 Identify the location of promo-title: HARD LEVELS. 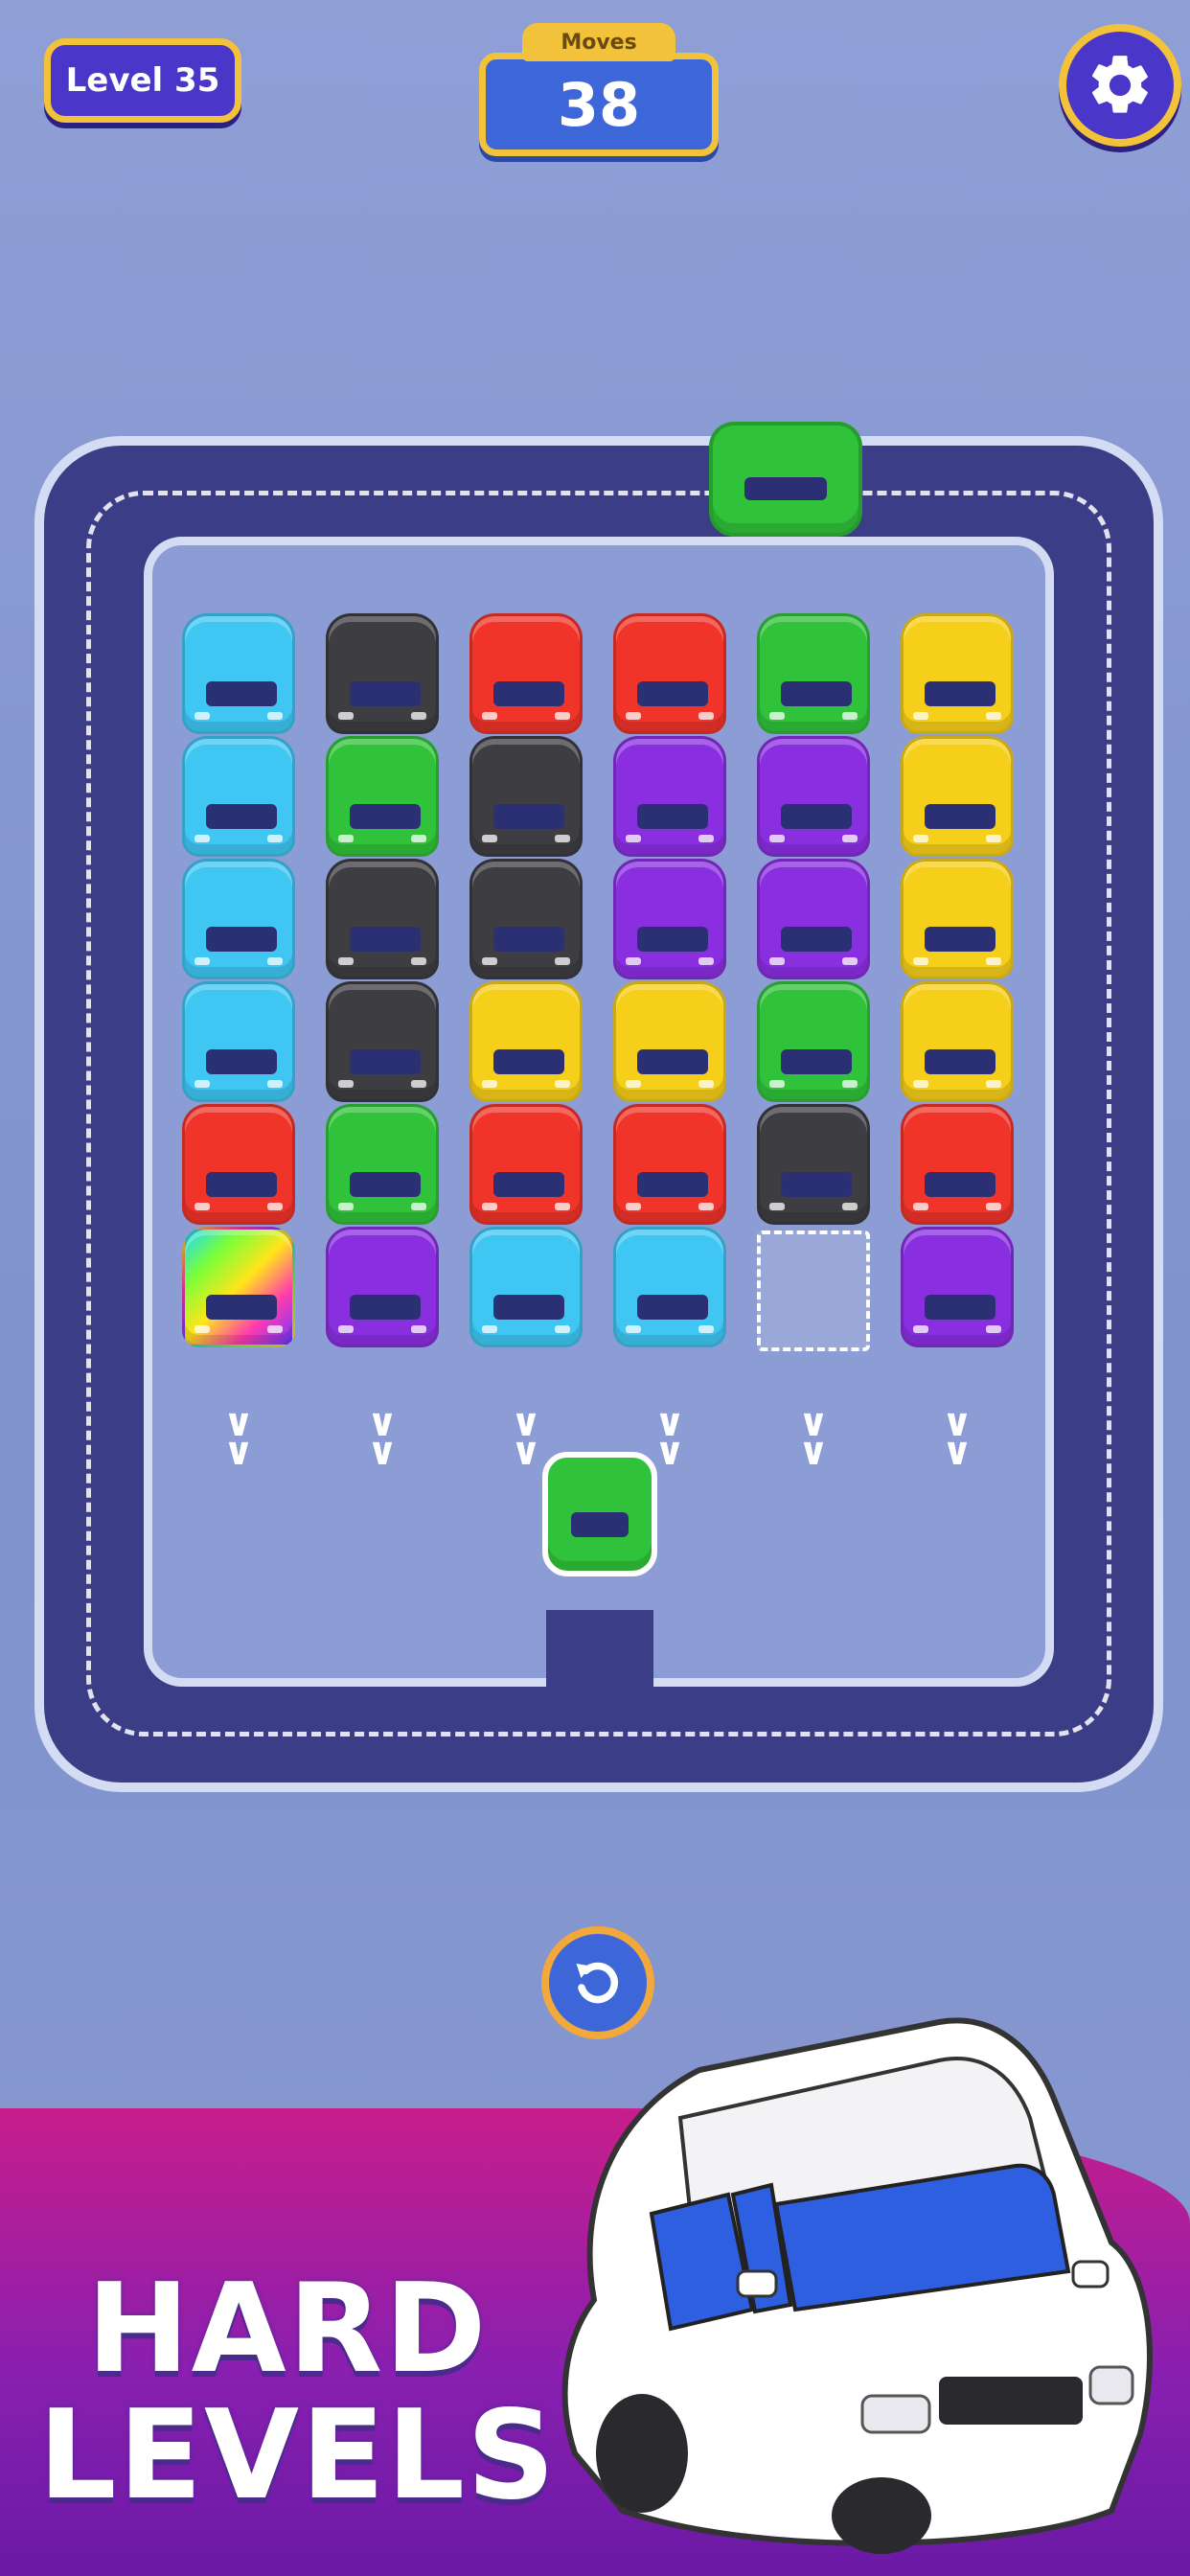
(298, 2392).